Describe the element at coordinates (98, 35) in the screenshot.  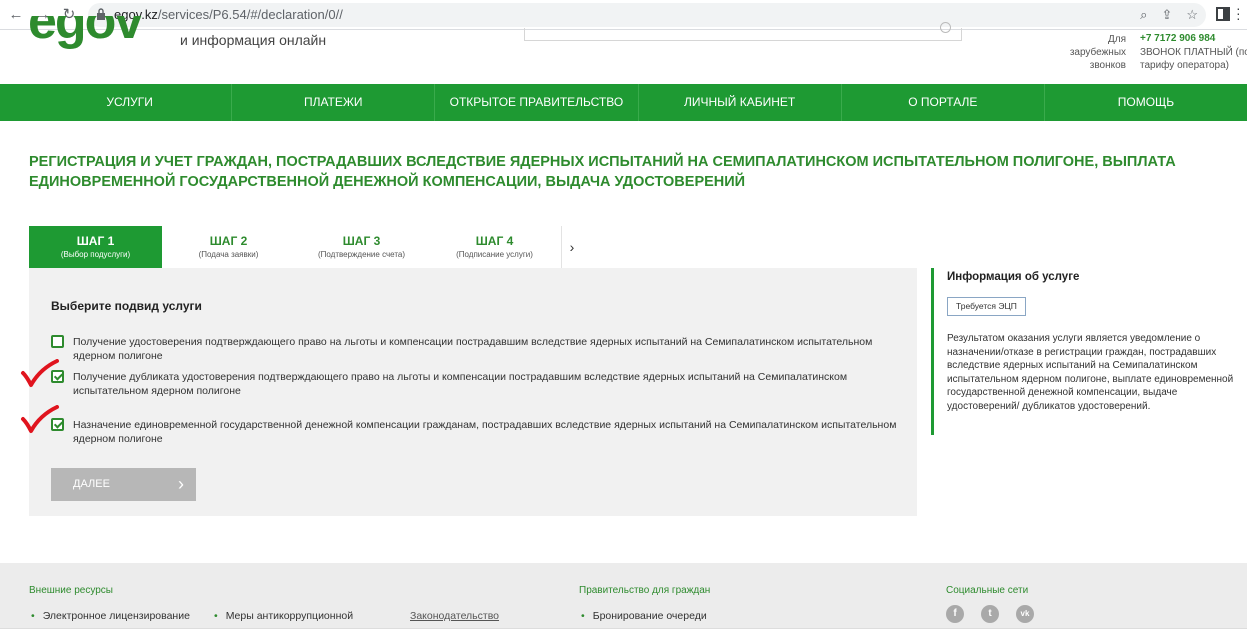
I see `egov-logo: egov` at that location.